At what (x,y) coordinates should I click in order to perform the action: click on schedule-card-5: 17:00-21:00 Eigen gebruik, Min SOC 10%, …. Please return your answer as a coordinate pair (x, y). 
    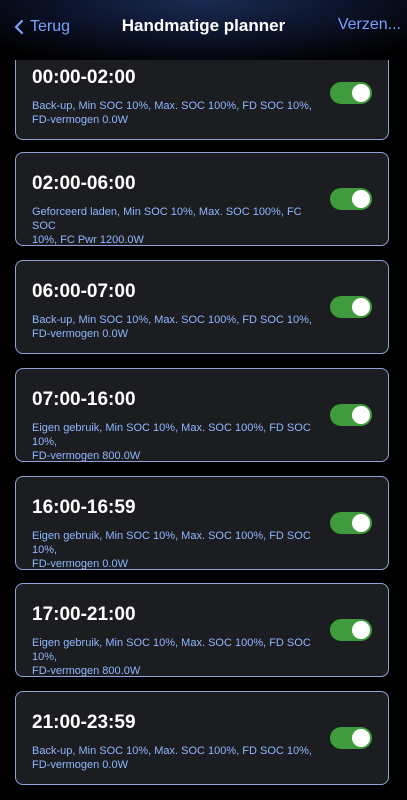
    Looking at the image, I should click on (202, 630).